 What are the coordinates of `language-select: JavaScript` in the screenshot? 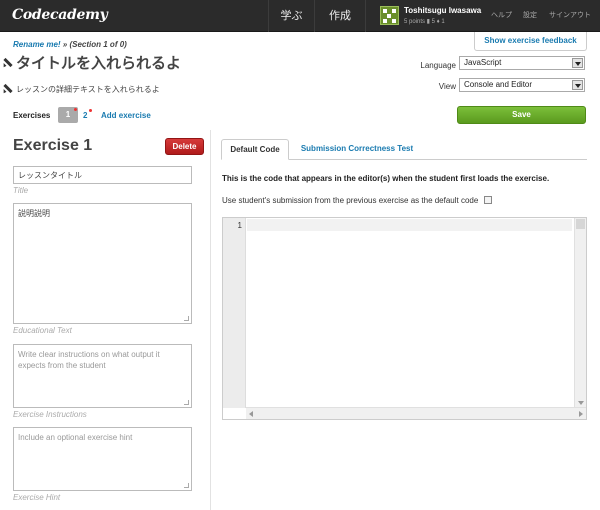 It's located at (522, 63).